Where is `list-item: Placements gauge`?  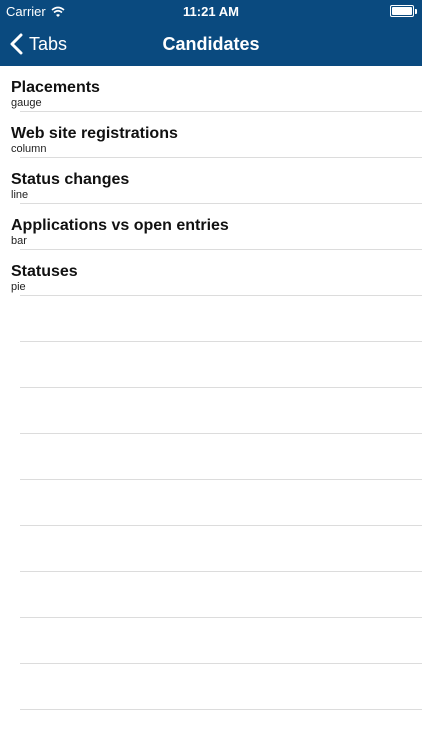 list-item: Placements gauge is located at coordinates (211, 89).